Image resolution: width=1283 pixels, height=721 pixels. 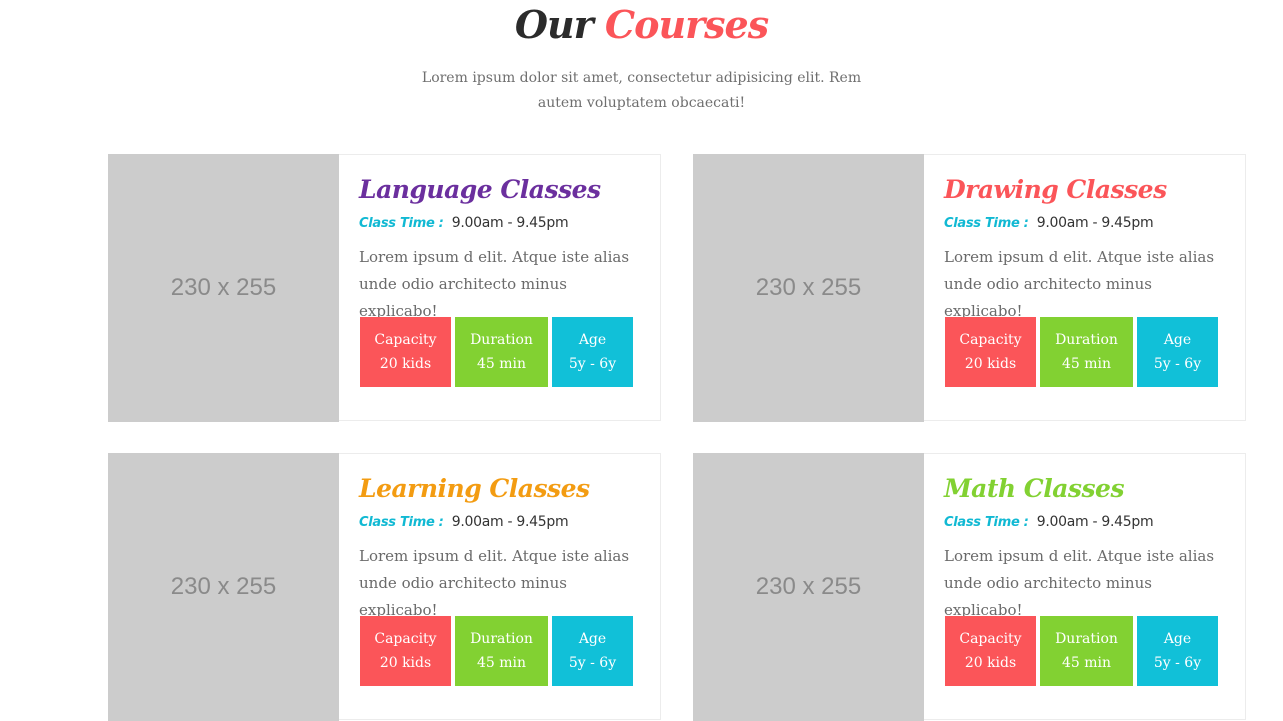 What do you see at coordinates (1089, 190) in the screenshot?
I see `course-title: Drawing Classes` at bounding box center [1089, 190].